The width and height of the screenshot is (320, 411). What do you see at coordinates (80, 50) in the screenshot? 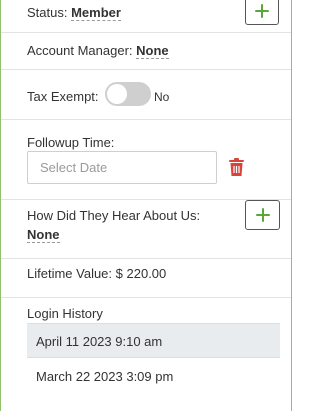
I see `account-manager-label: Account Manager:` at bounding box center [80, 50].